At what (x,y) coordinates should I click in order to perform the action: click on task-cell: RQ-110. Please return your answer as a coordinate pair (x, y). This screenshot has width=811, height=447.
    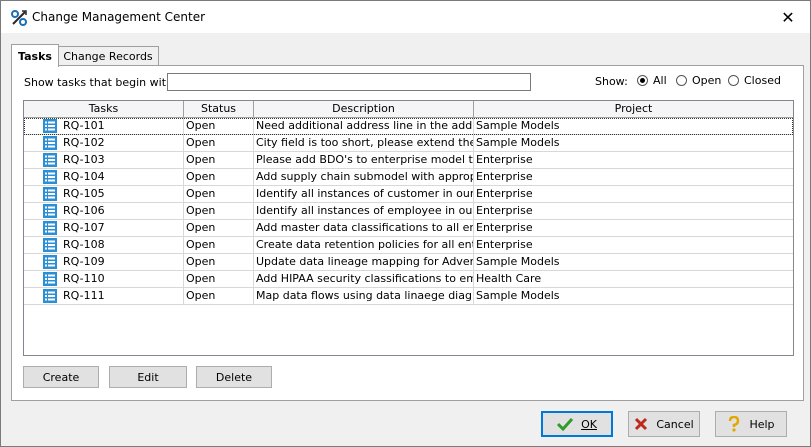
    Looking at the image, I should click on (104, 279).